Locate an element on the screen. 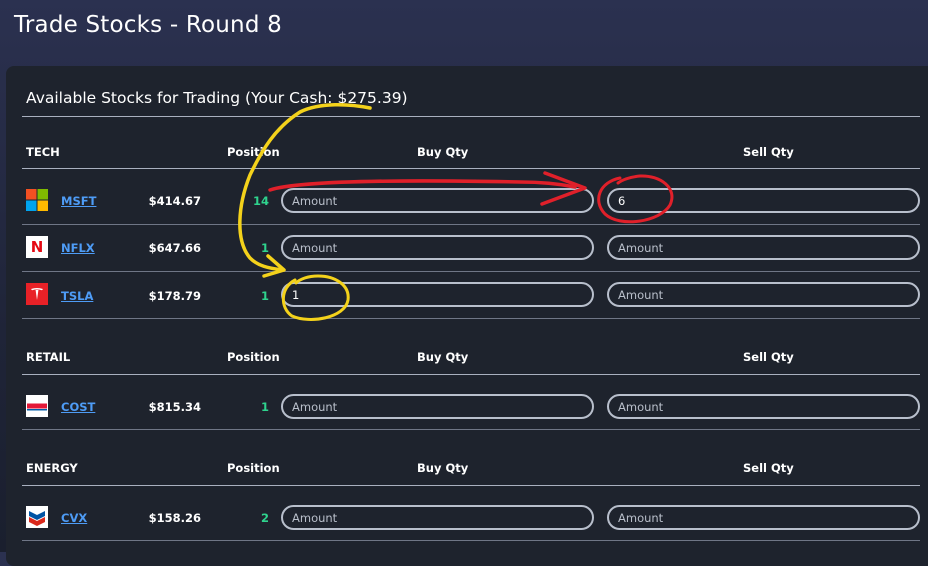 Image resolution: width=928 pixels, height=566 pixels. price-nflx: $647.66 is located at coordinates (174, 248).